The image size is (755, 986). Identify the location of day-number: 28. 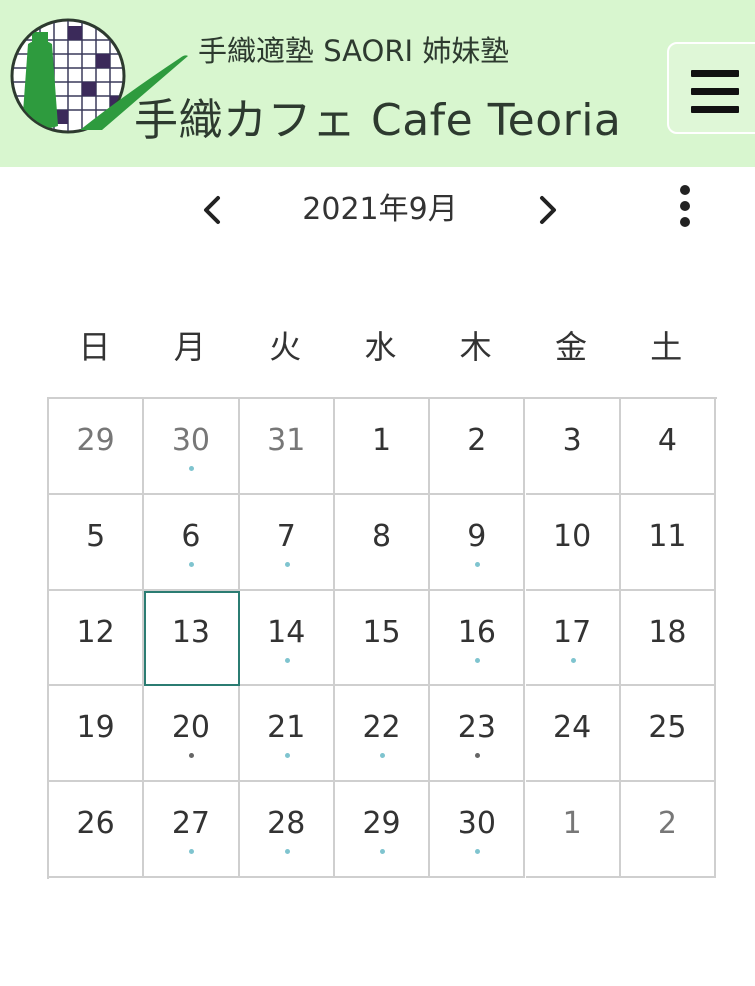
(286, 824).